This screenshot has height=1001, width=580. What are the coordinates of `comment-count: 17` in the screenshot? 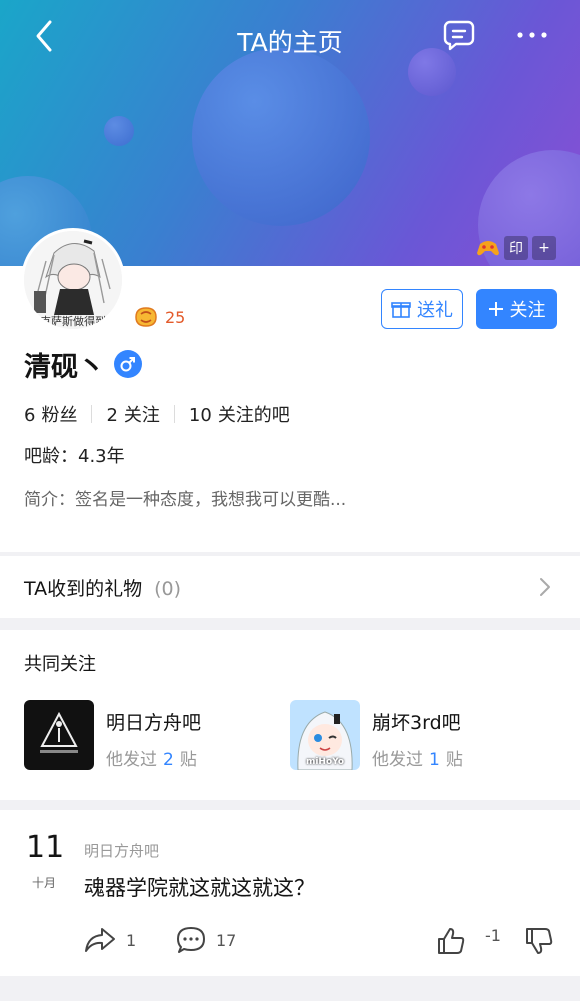 It's located at (226, 940).